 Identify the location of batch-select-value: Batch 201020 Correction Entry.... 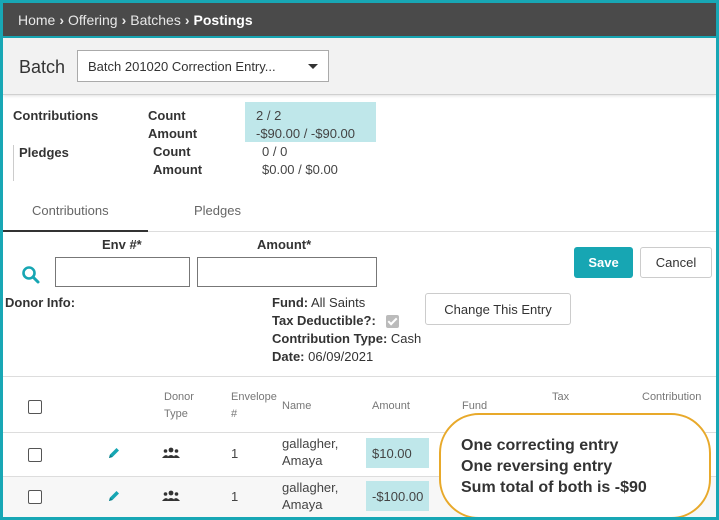
(182, 66).